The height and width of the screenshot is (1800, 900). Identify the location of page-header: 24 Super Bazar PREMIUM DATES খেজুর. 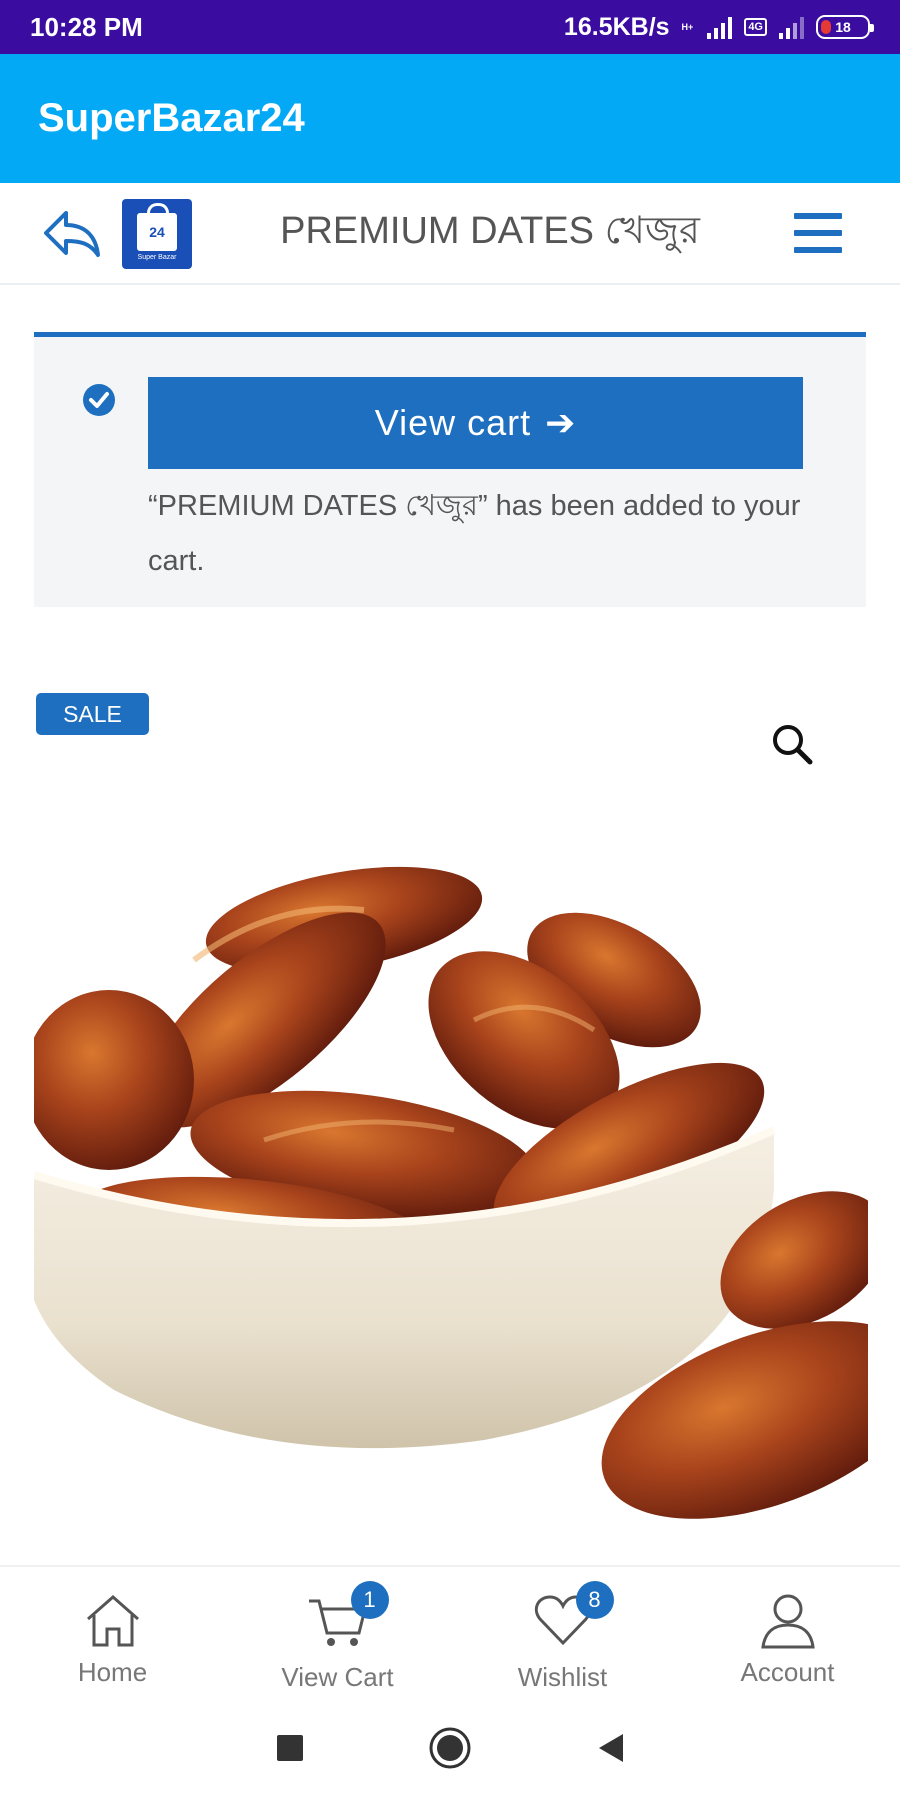
(450, 234).